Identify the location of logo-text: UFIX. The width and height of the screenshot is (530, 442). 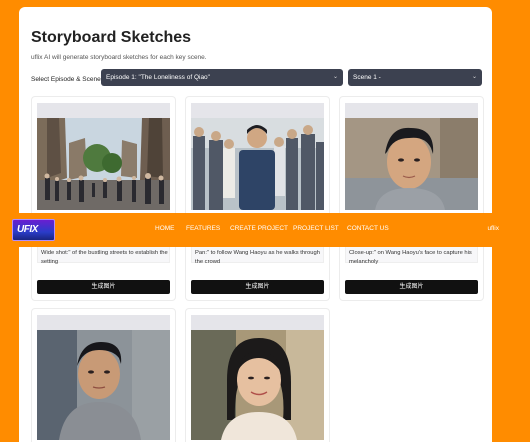
(27, 229).